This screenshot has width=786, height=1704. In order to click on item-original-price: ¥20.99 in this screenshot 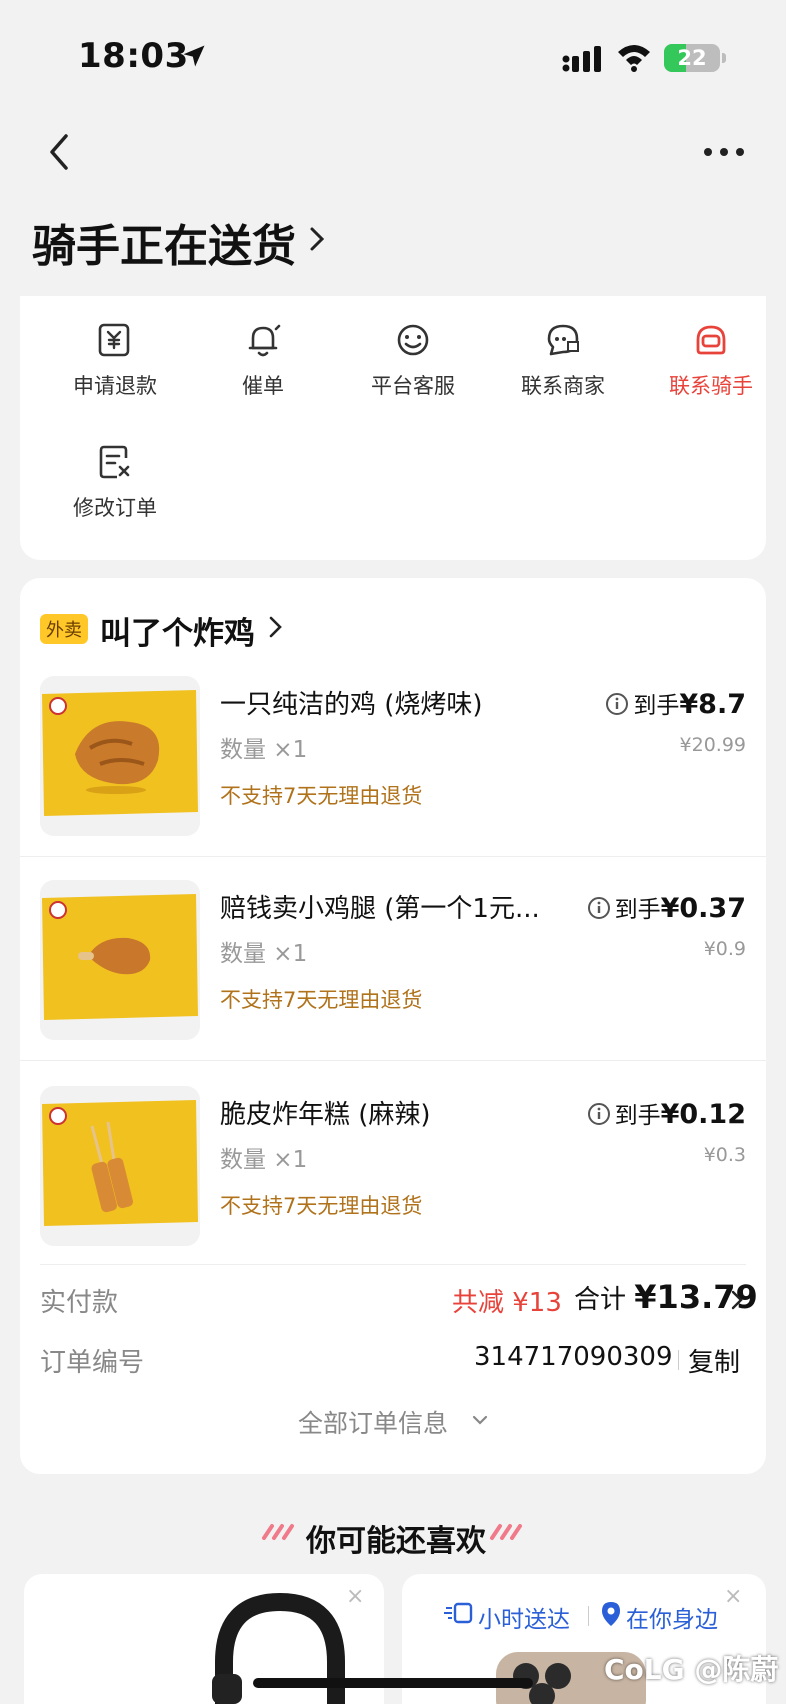, I will do `click(712, 745)`.